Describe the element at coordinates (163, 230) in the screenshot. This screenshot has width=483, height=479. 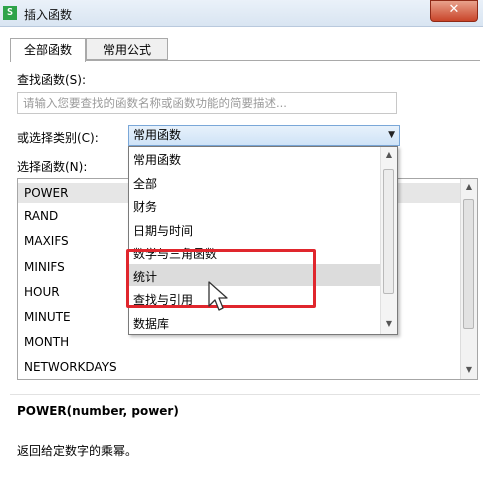
I see `category-option-datetime: 日期与时间` at that location.